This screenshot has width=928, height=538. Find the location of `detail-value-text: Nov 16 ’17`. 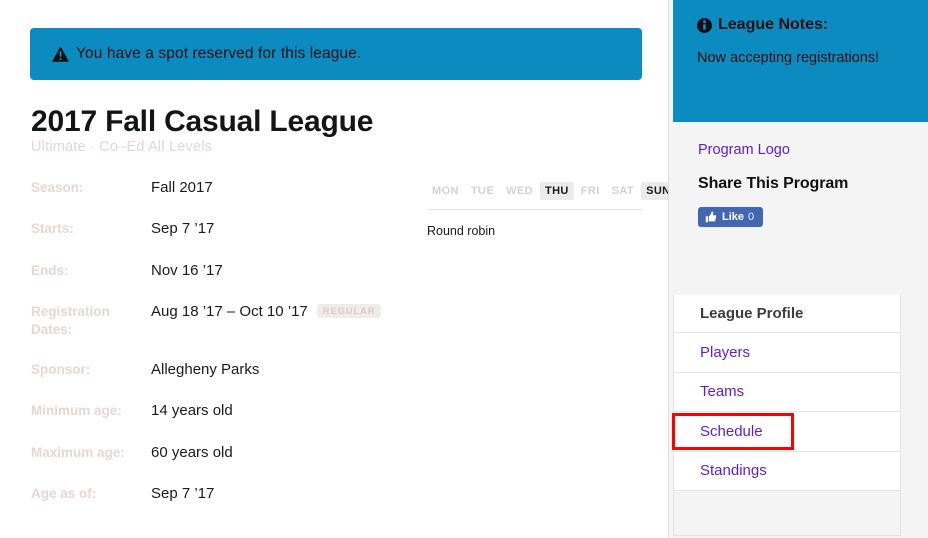

detail-value-text: Nov 16 ’17 is located at coordinates (187, 270).